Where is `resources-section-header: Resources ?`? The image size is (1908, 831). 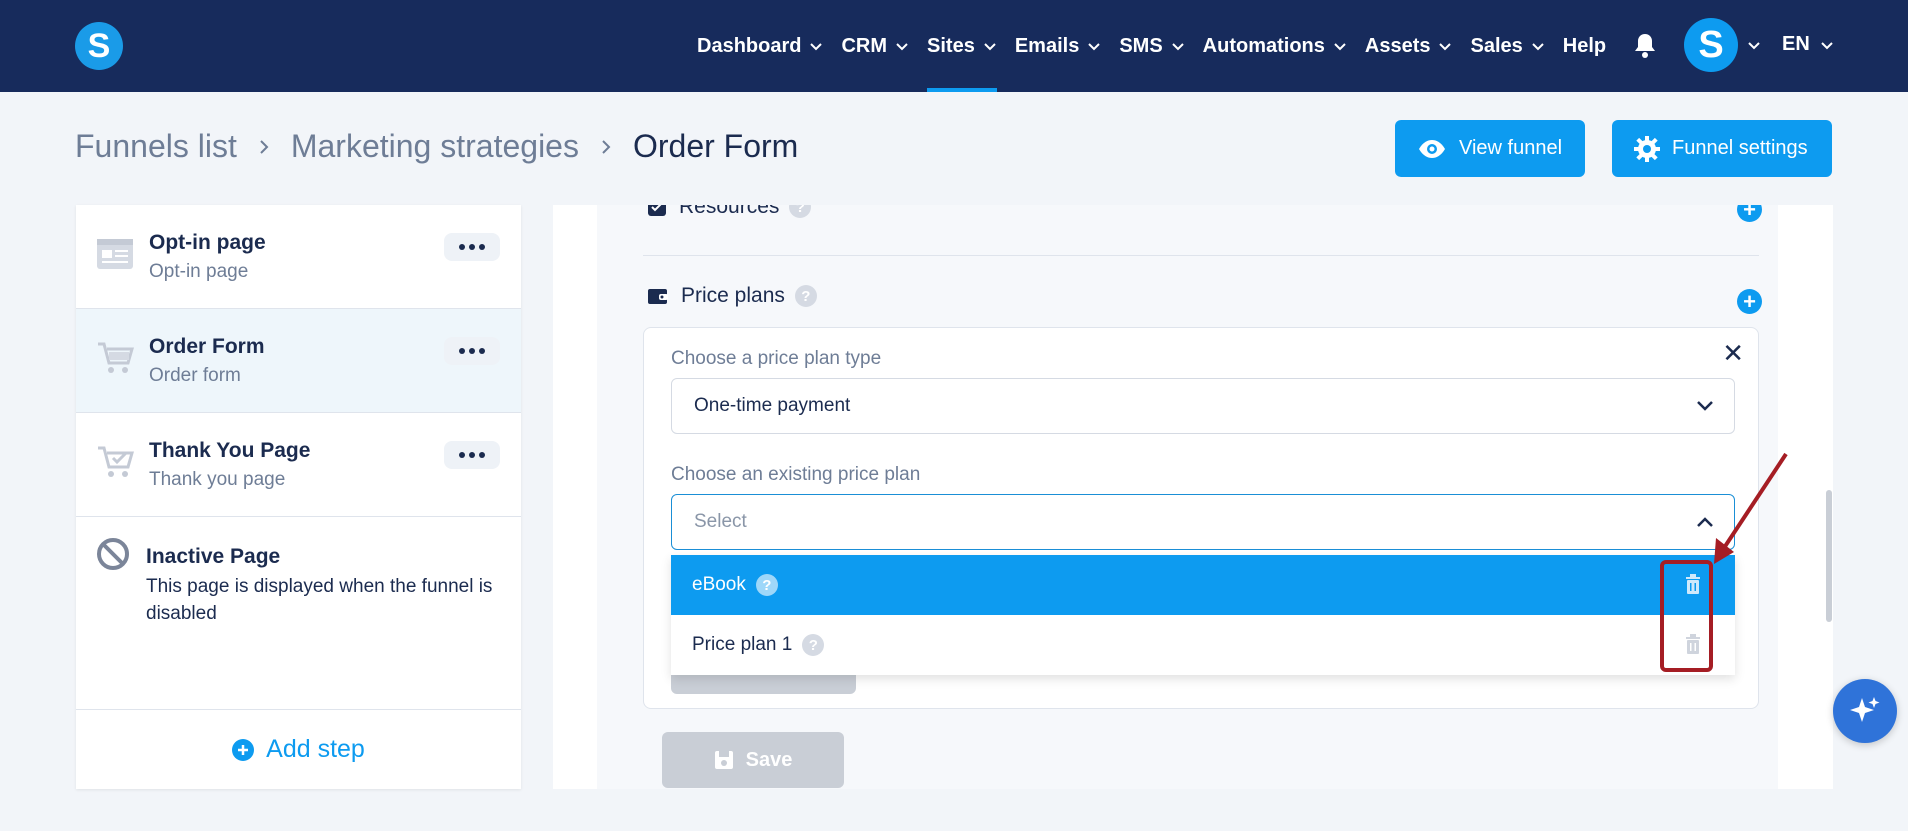
resources-section-header: Resources ? is located at coordinates (729, 212).